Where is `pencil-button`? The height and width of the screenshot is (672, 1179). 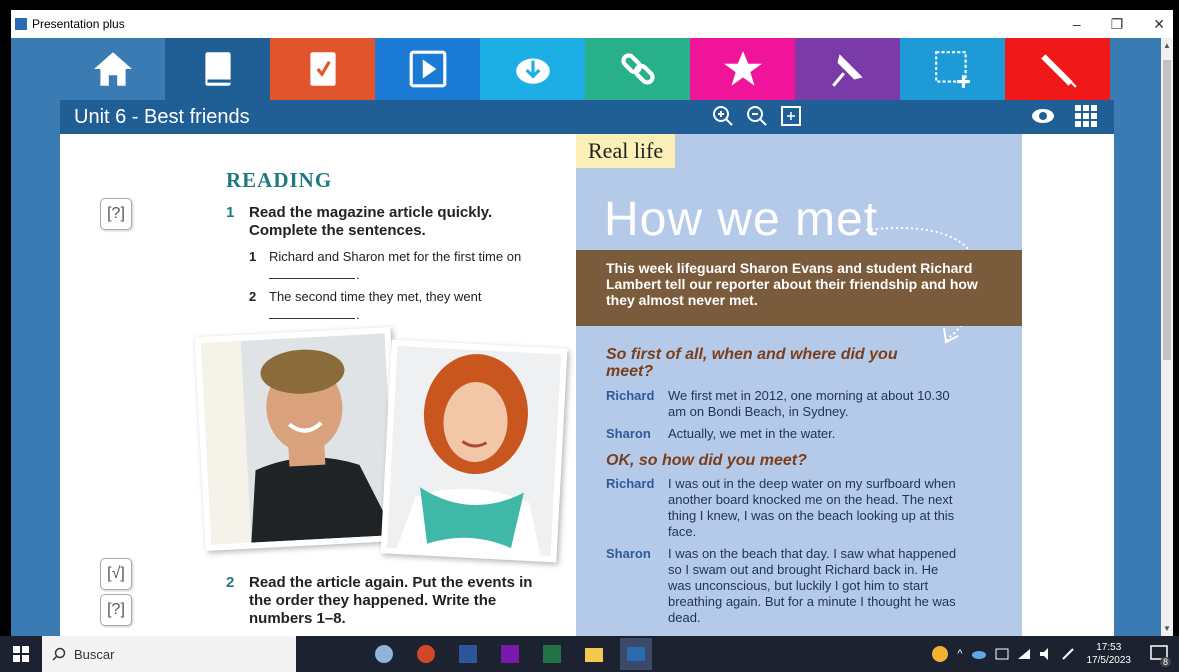 pencil-button is located at coordinates (1057, 69).